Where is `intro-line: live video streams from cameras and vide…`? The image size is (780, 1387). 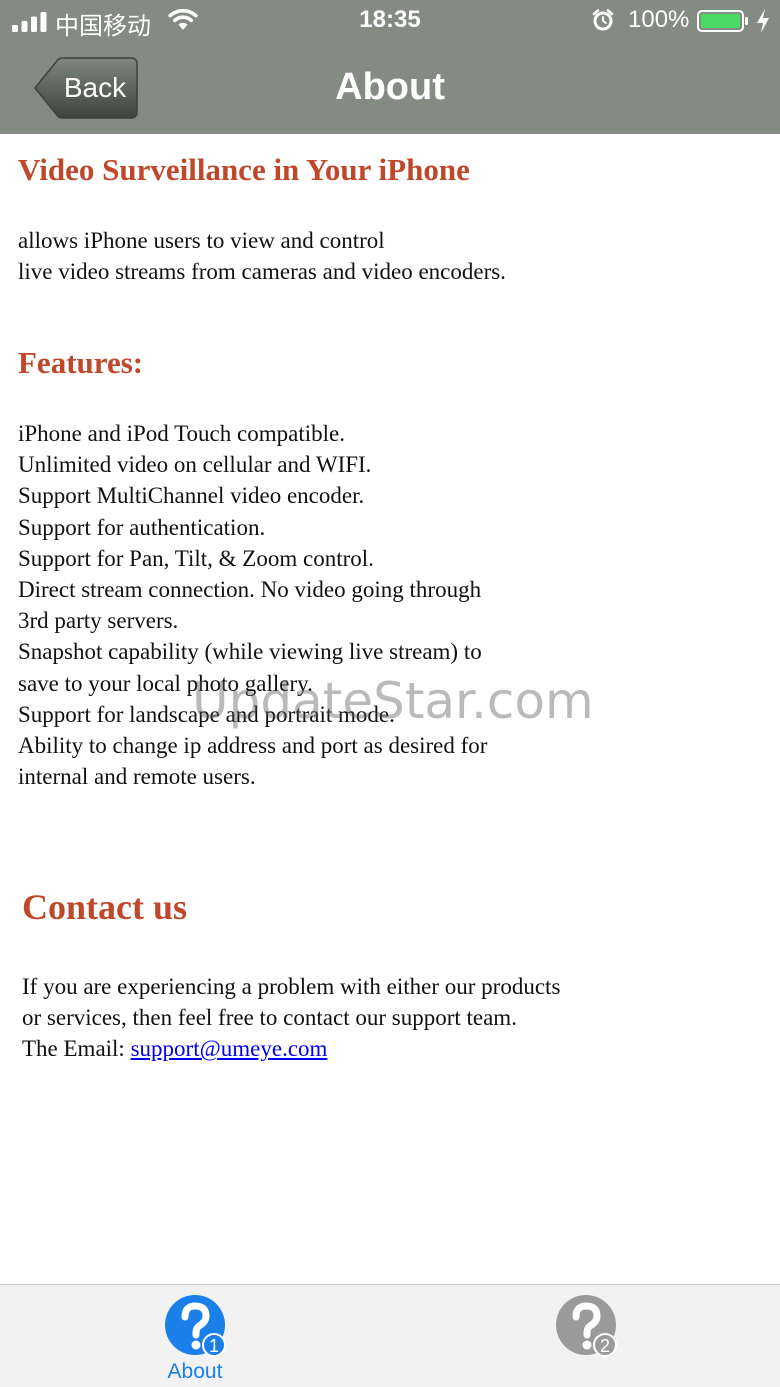
intro-line: live video streams from cameras and vide… is located at coordinates (262, 272).